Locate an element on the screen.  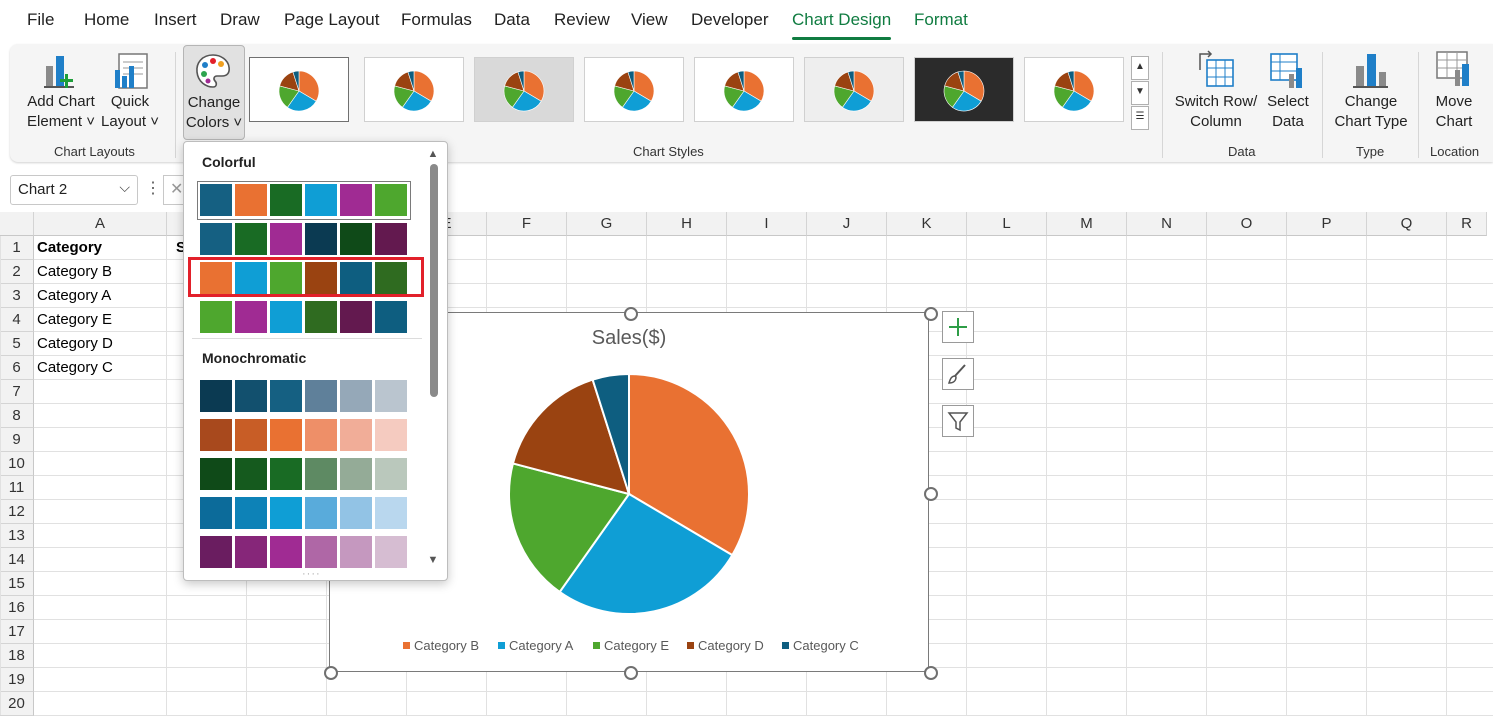
more-options-icon: ⋮ is located at coordinates (153, 188).